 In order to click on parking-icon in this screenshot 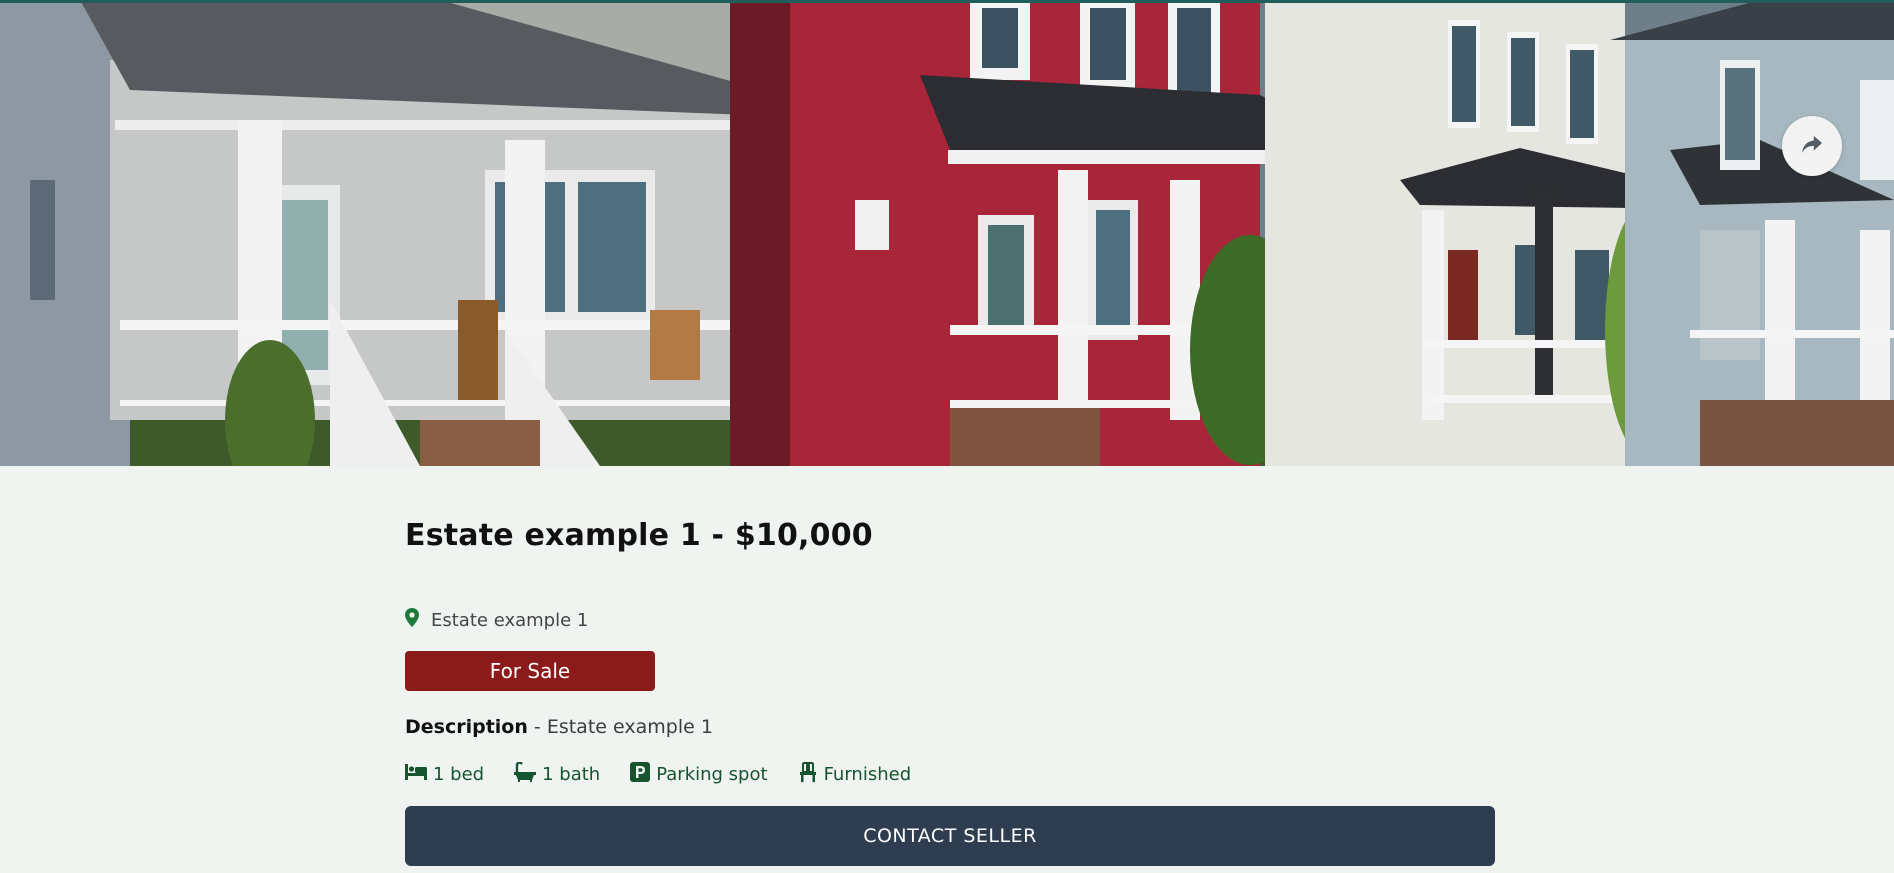, I will do `click(640, 774)`.